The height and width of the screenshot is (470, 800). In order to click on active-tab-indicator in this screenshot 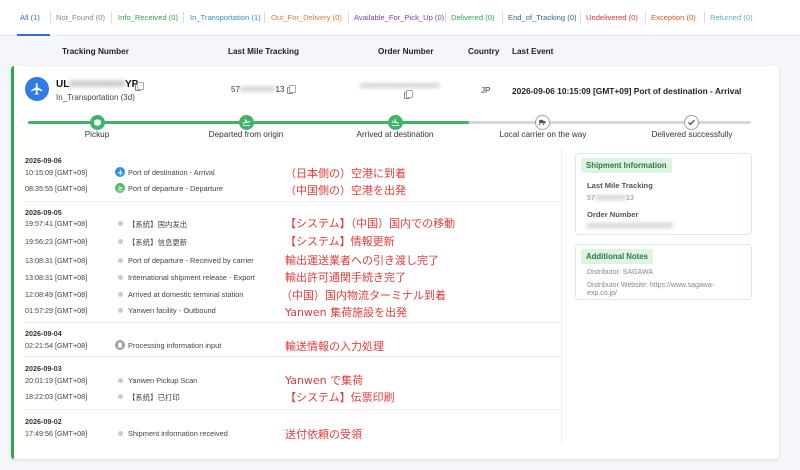, I will do `click(33, 35)`.